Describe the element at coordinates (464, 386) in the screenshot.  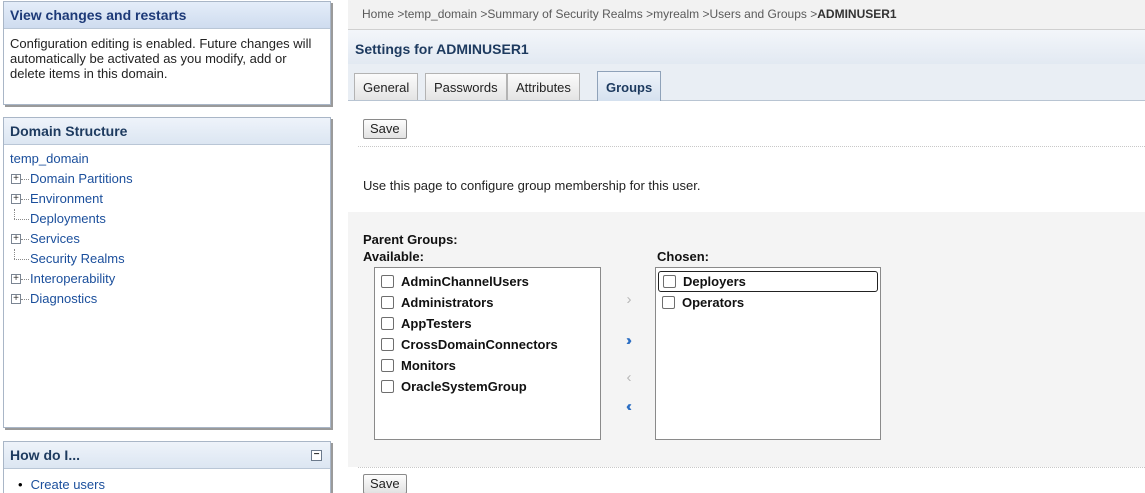
I see `group-option-label: OracleSystemGroup` at that location.